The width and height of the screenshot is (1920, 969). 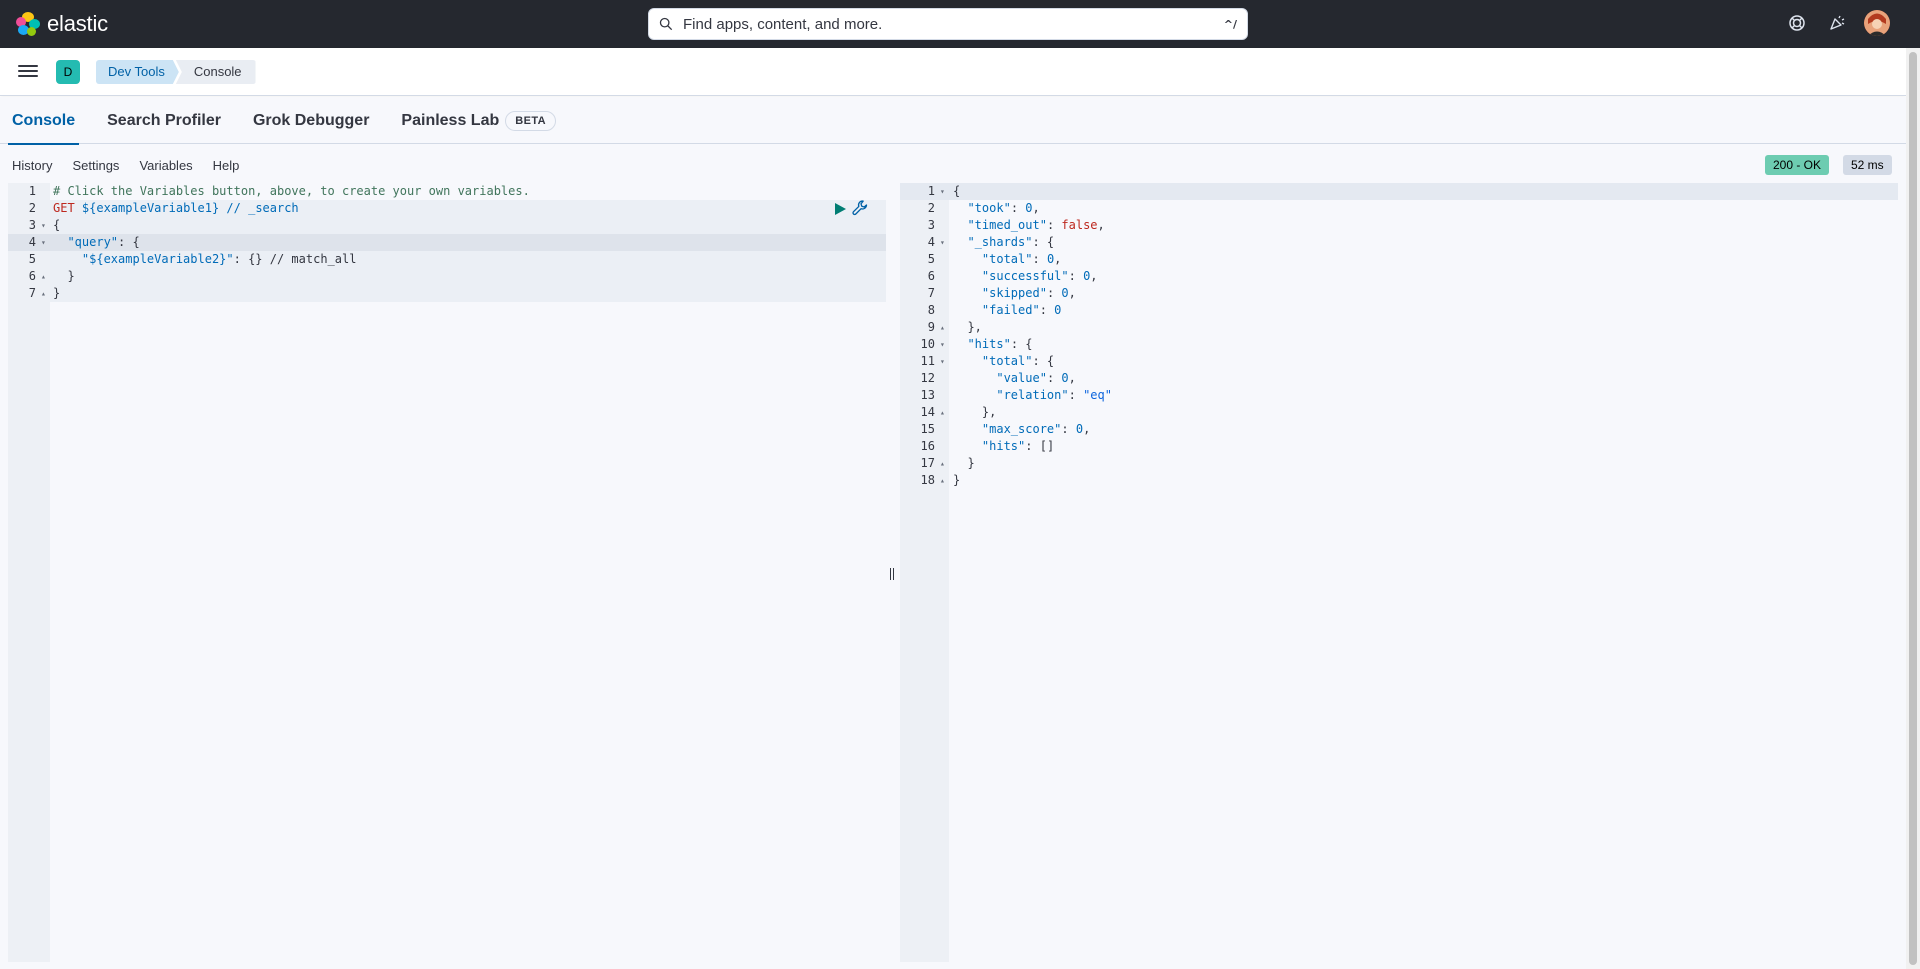 I want to click on response-line-number: 16, so click(x=927, y=446).